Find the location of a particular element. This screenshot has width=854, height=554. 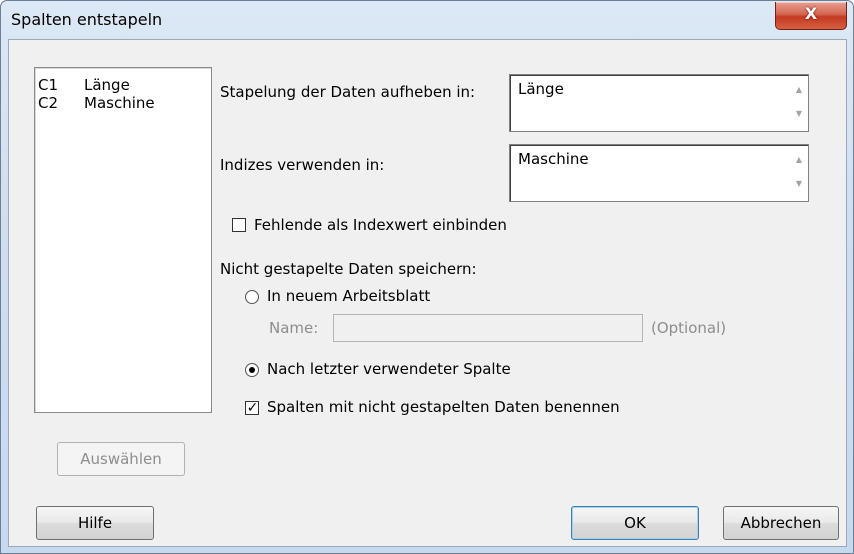

select-button: Auswählen is located at coordinates (121, 459).